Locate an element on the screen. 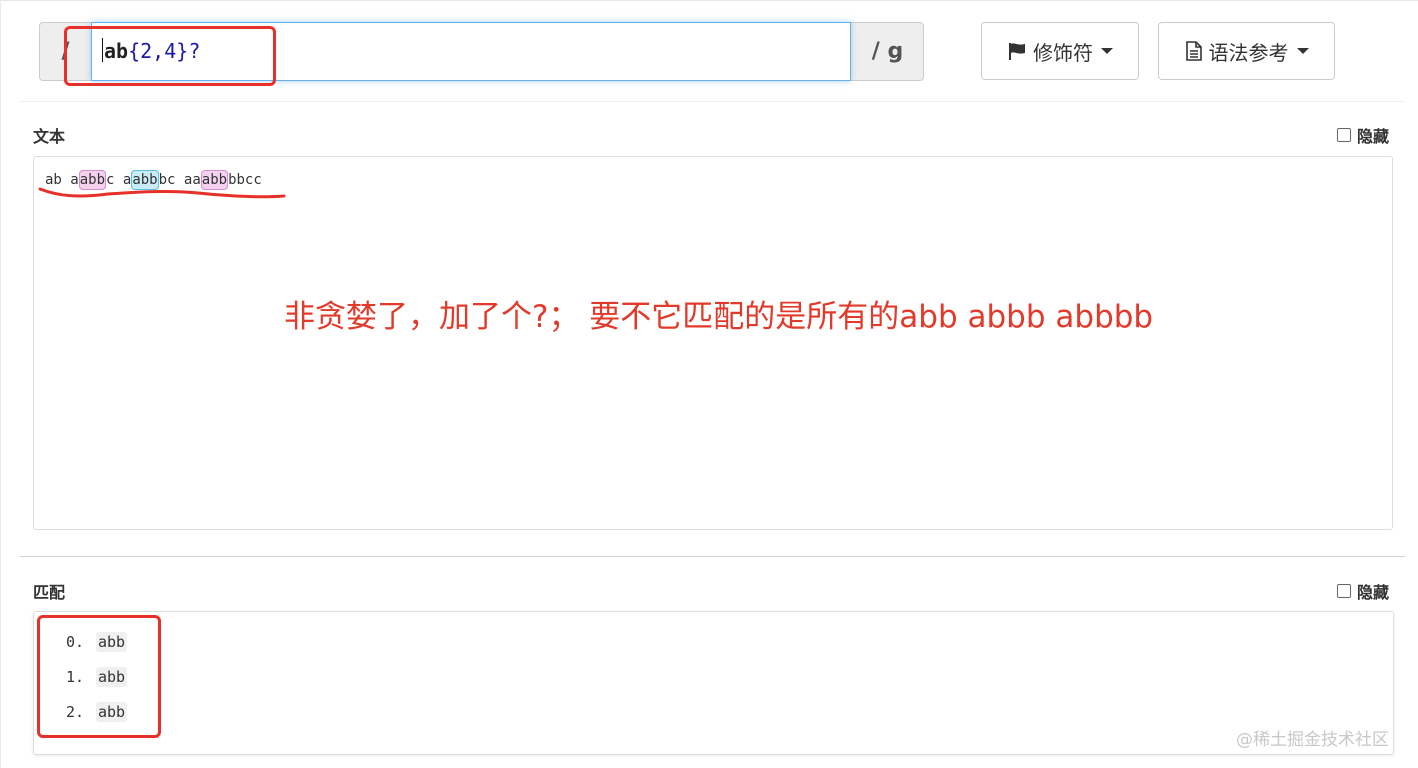 The width and height of the screenshot is (1418, 768). modifiers-label: 修饰符 is located at coordinates (1063, 52).